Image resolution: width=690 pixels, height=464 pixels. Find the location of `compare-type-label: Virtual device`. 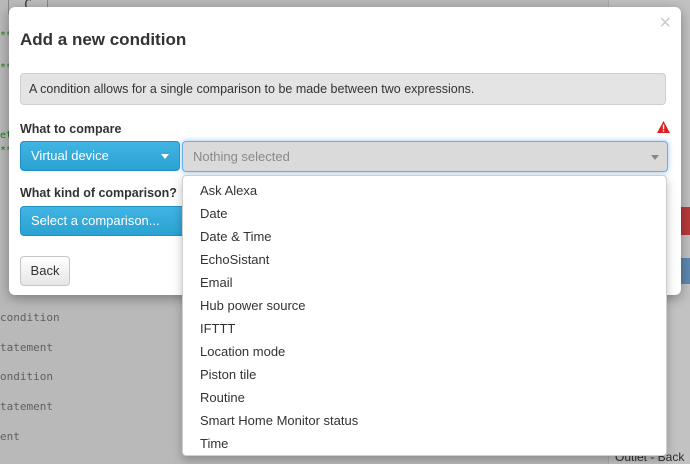

compare-type-label: Virtual device is located at coordinates (70, 155).